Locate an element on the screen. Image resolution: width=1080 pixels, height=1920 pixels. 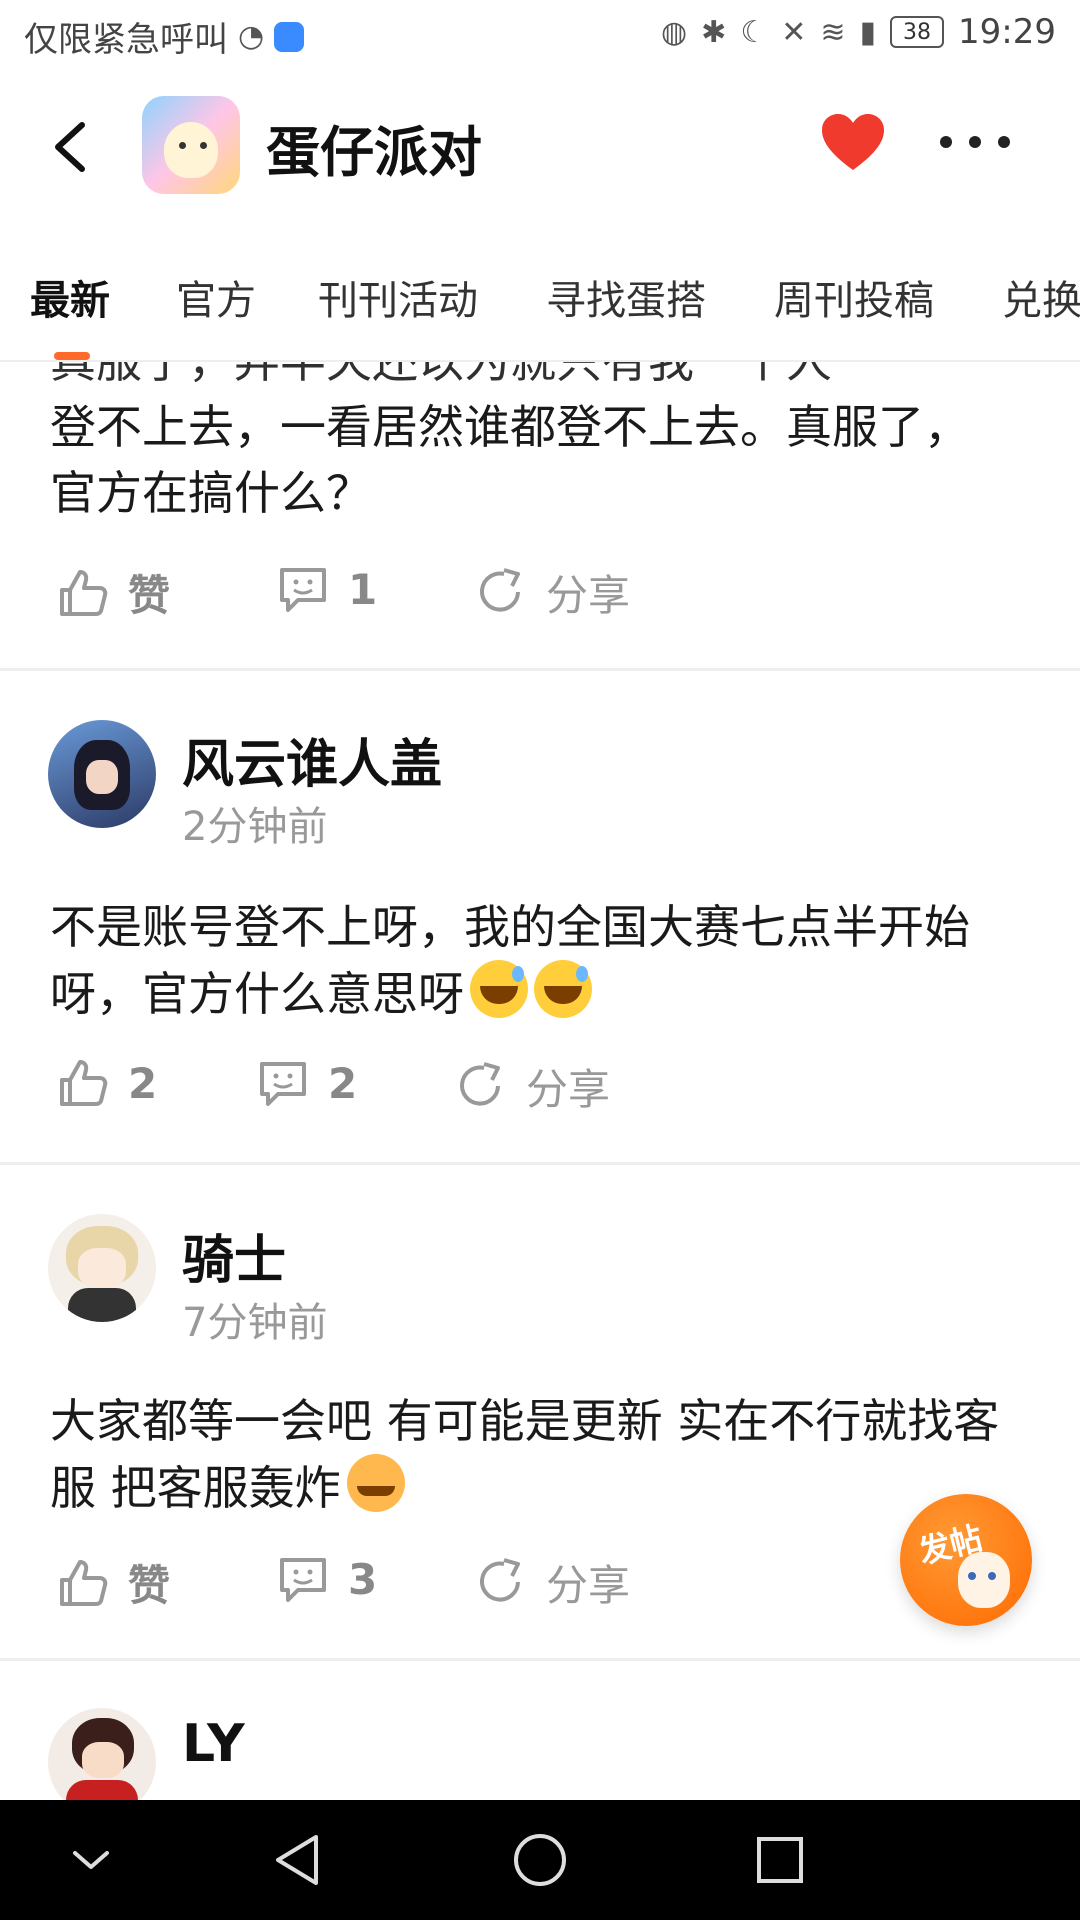
nav-back-button is located at coordinates (297, 1860).